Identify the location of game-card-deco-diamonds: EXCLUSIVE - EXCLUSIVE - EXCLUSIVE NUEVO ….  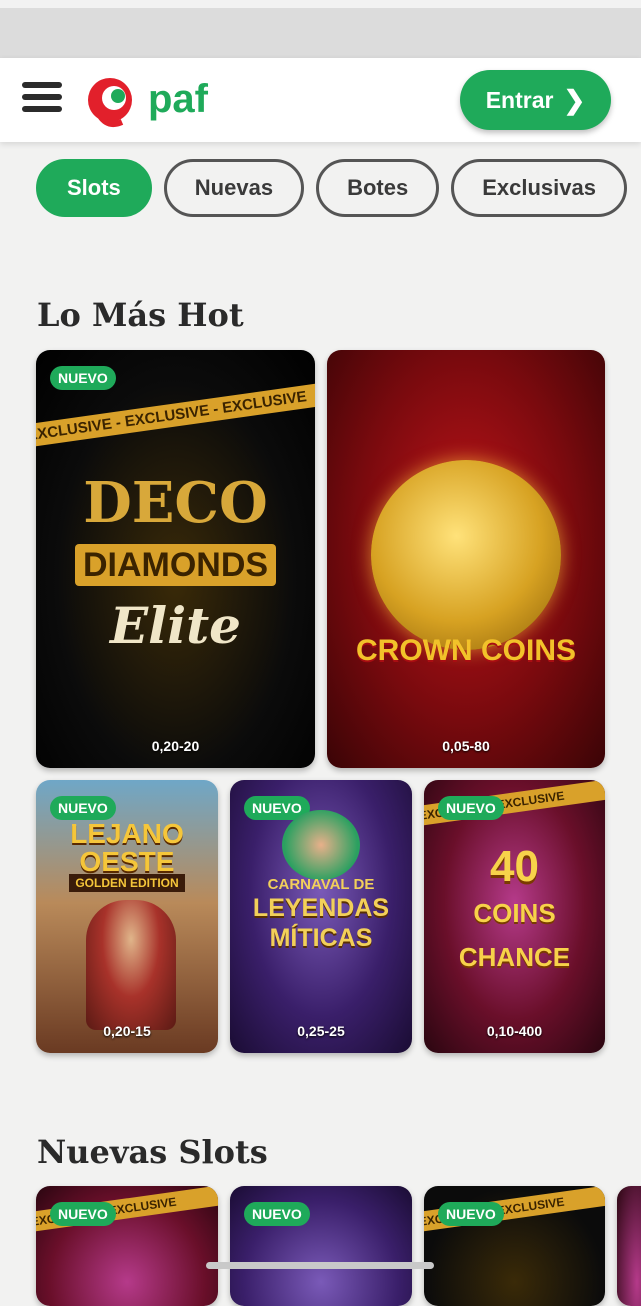
(175, 559).